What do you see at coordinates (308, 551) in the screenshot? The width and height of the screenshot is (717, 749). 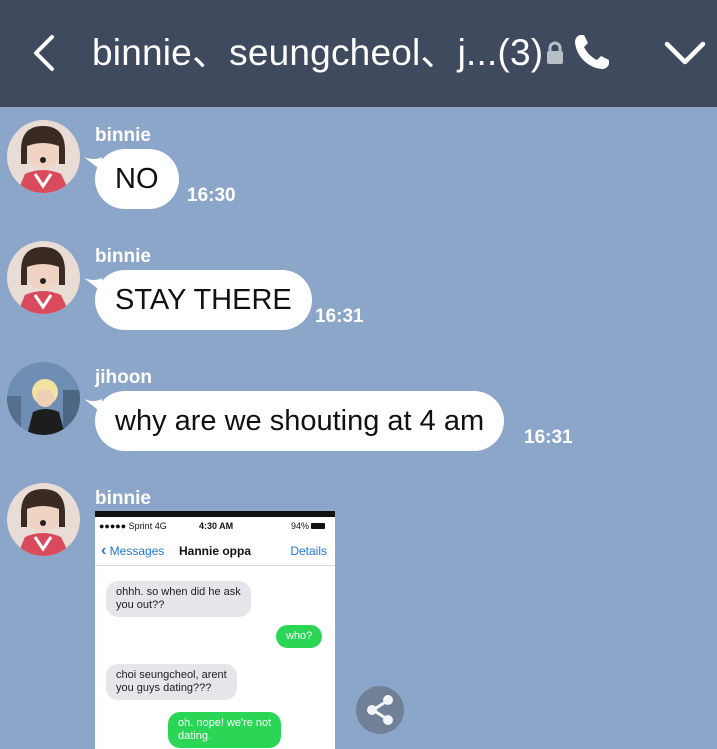 I see `ios-details-link: Details` at bounding box center [308, 551].